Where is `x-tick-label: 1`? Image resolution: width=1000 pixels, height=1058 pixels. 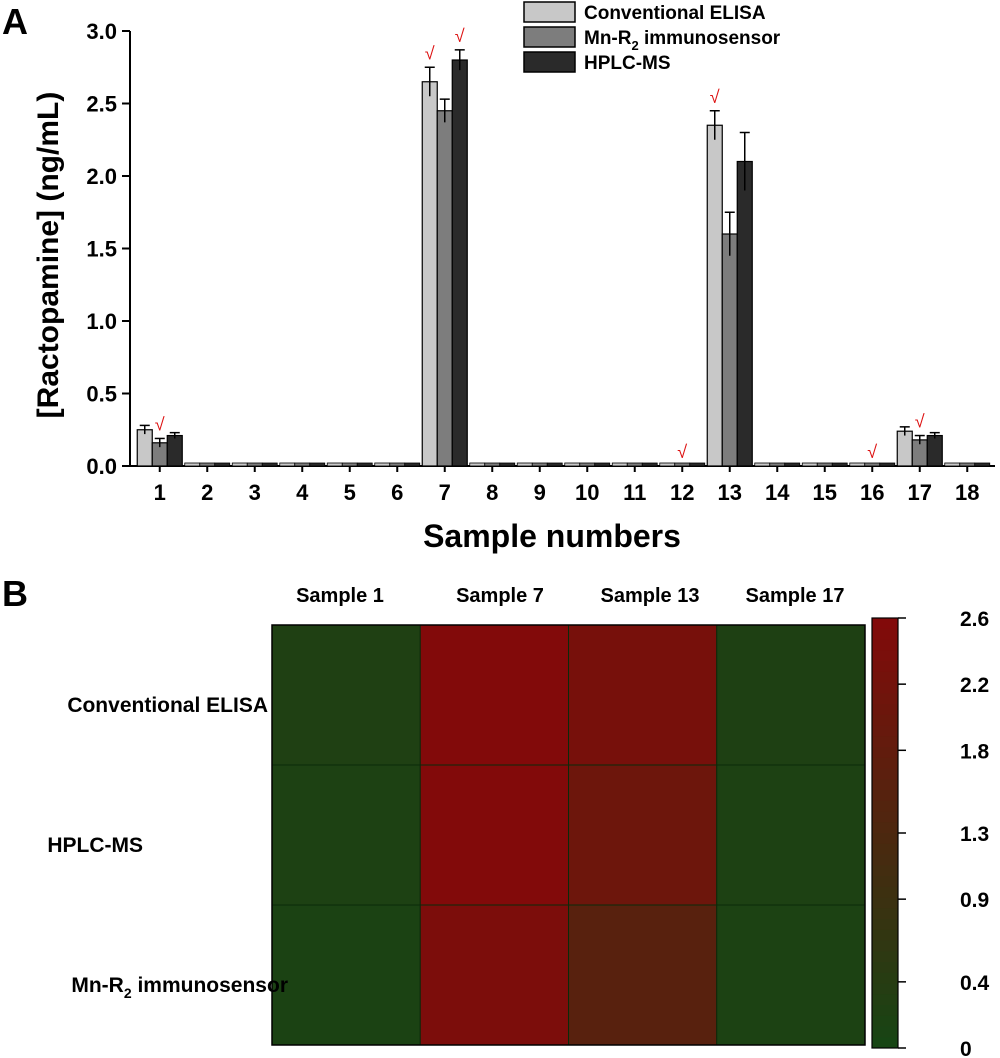 x-tick-label: 1 is located at coordinates (160, 492).